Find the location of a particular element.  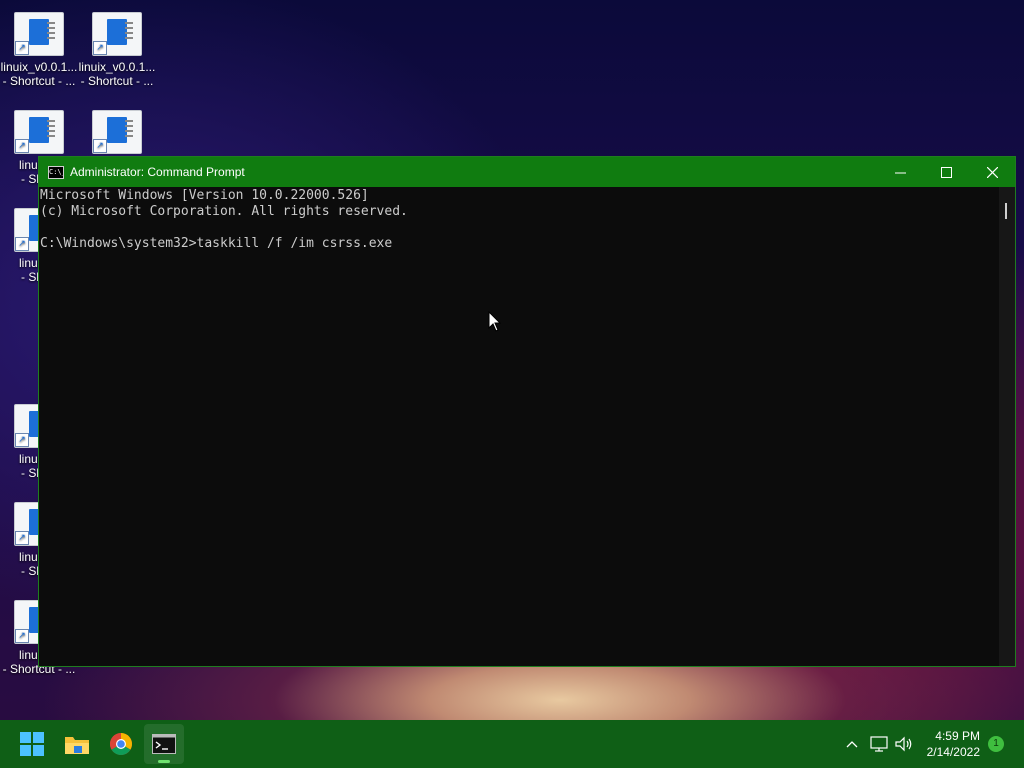

volume-button is located at coordinates (904, 744).